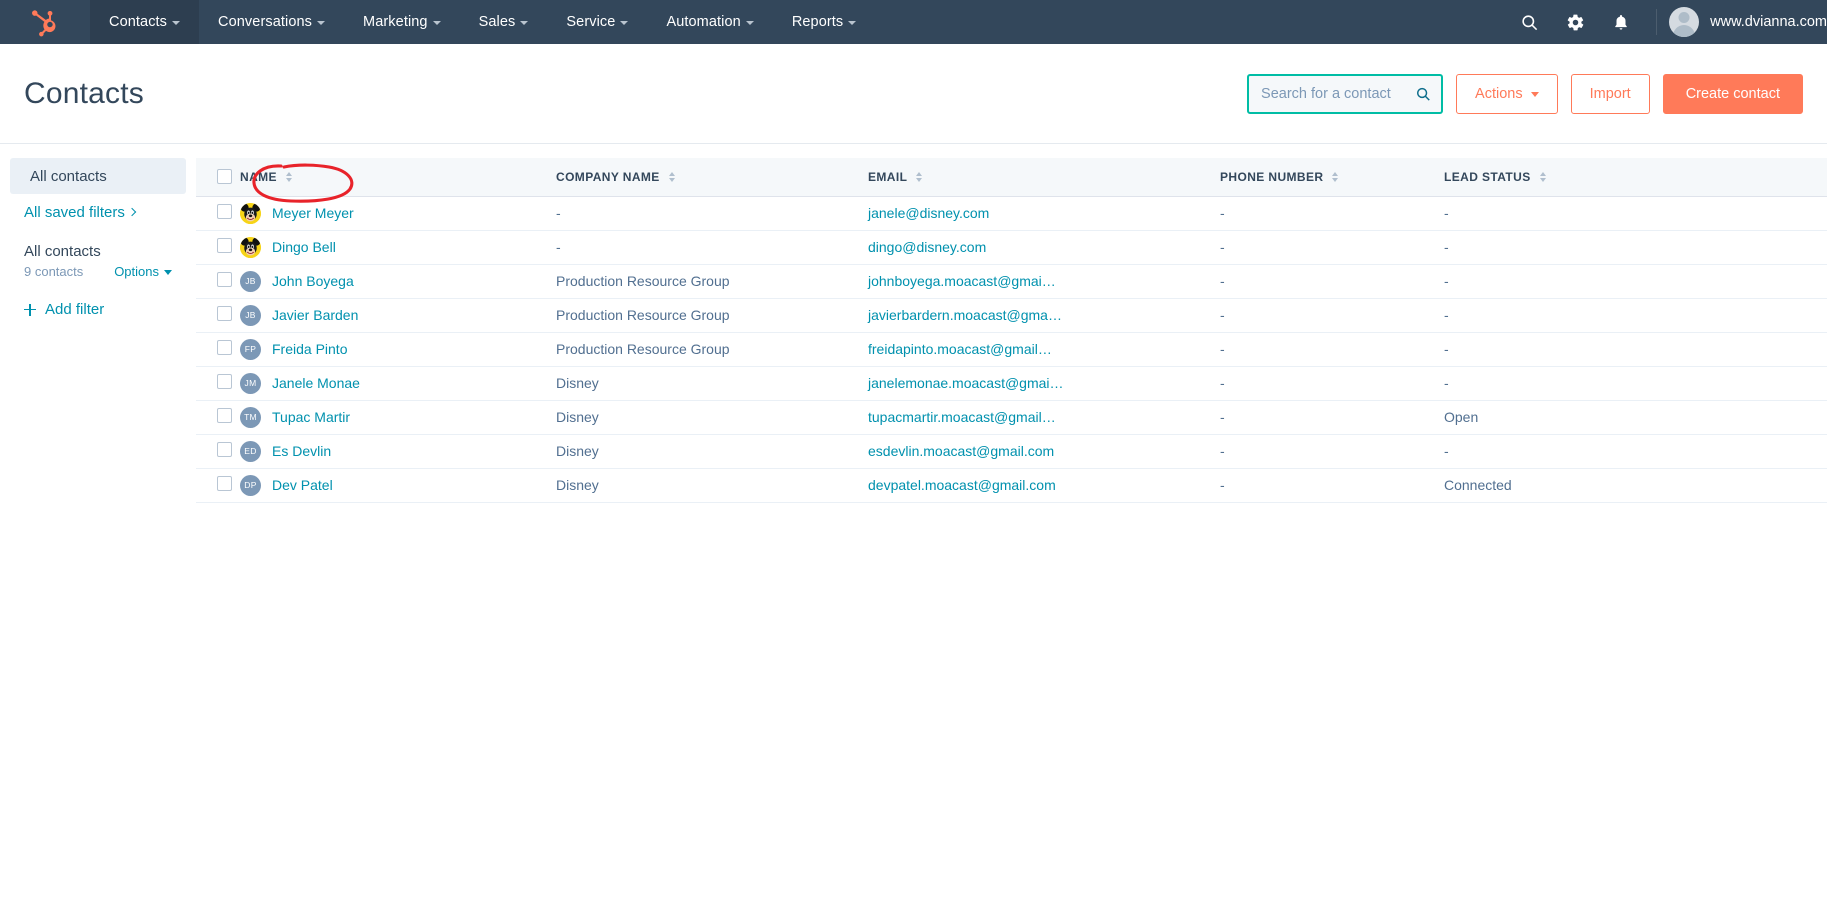 The image size is (1827, 911). I want to click on email-link: esdevlin.moacast@gmail.com, so click(961, 451).